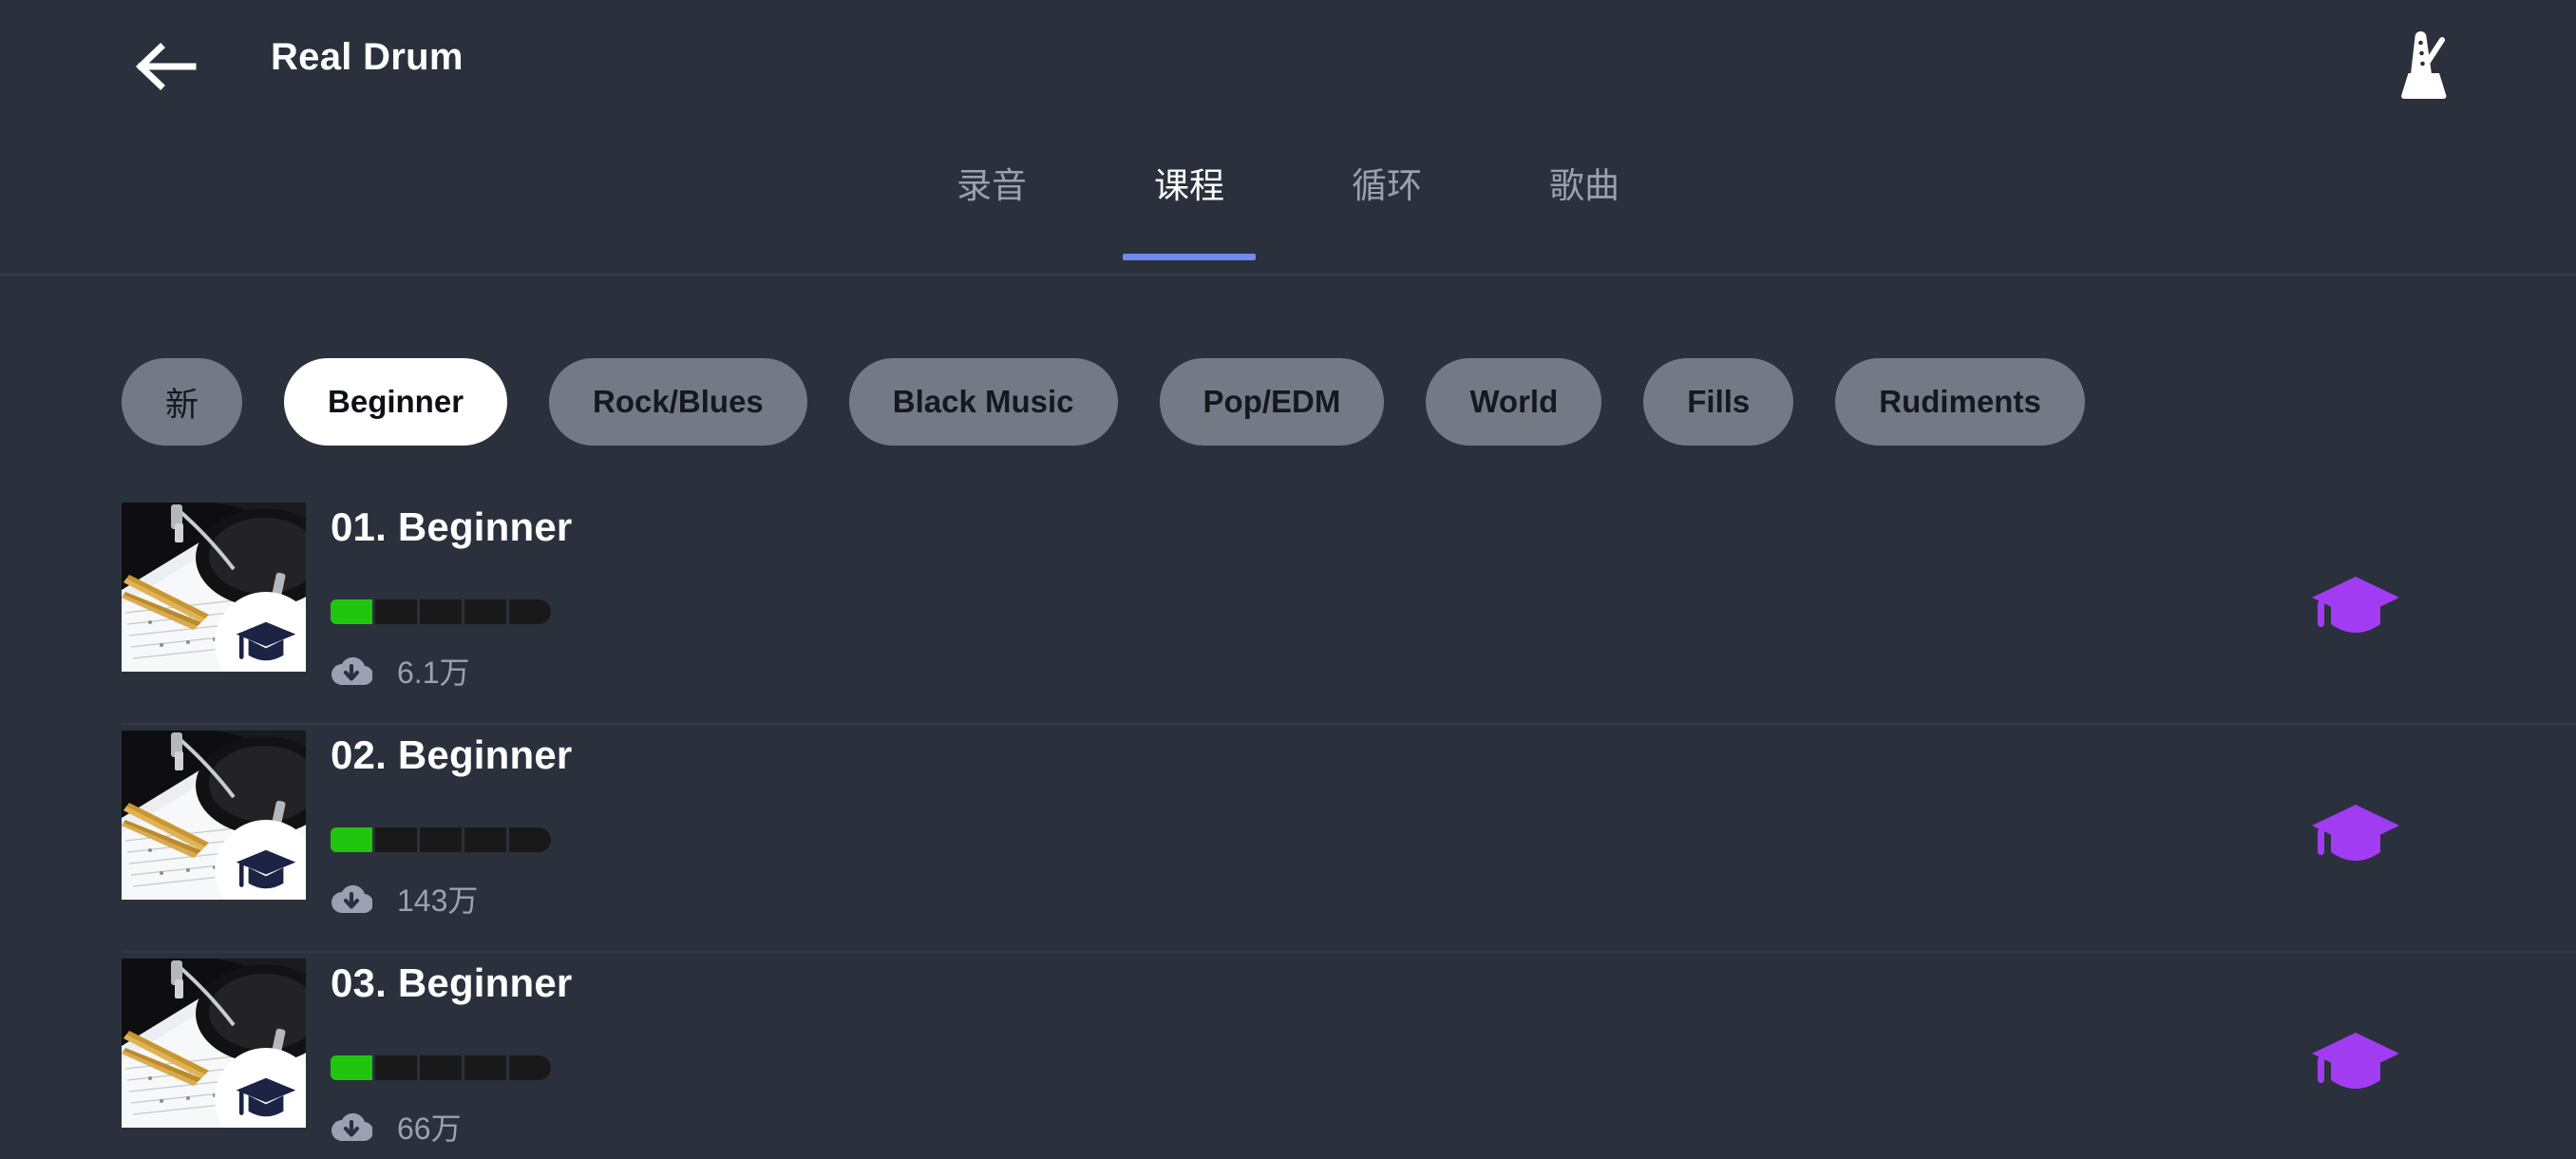 This screenshot has width=2576, height=1159. I want to click on chip-pop-edm: Pop/EDM, so click(1272, 402).